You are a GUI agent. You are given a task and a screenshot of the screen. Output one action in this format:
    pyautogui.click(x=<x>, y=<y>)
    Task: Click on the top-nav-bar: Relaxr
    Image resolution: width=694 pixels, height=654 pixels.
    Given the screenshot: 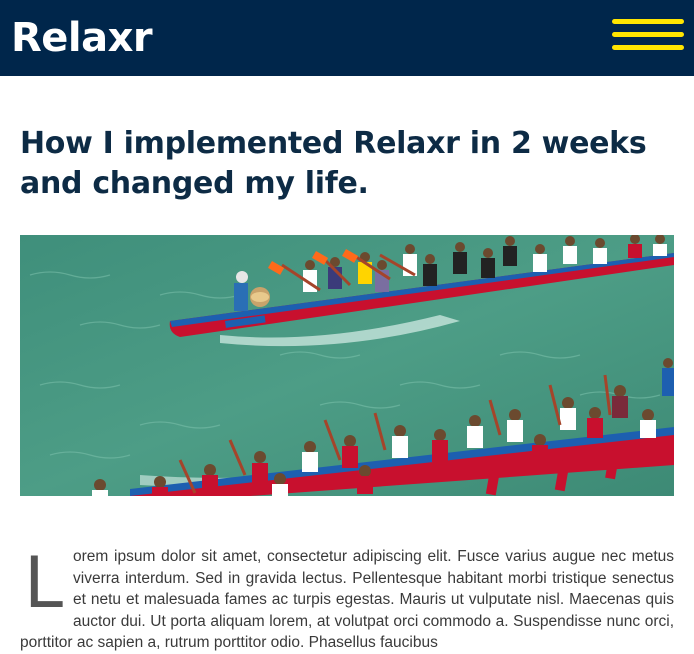 What is the action you would take?
    pyautogui.click(x=347, y=38)
    